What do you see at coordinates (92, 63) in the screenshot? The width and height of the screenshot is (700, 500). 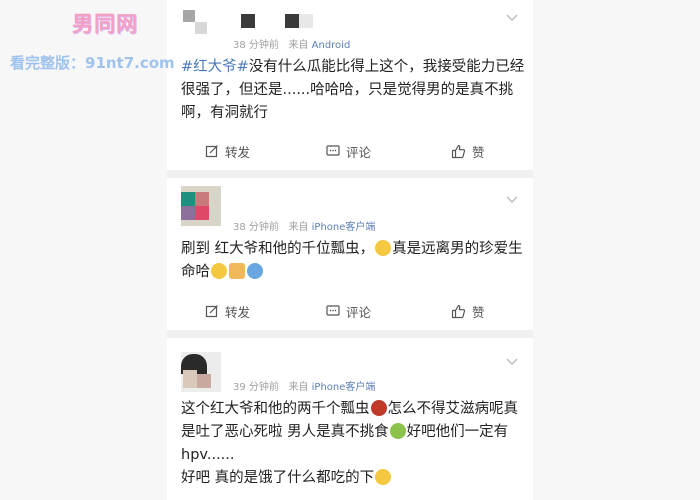 I see `watermark-url: 看完整版：91nt7.com` at bounding box center [92, 63].